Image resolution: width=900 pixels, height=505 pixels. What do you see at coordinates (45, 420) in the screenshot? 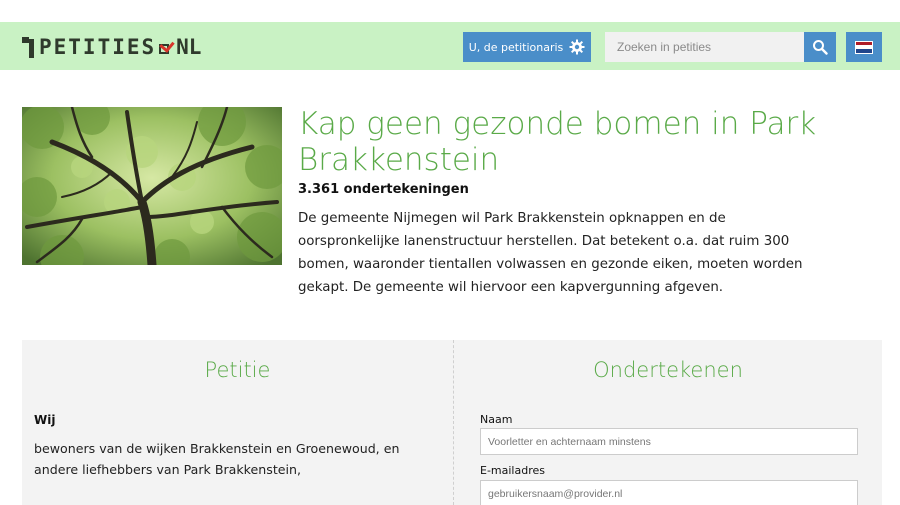
I see `petition-wij: Wij` at bounding box center [45, 420].